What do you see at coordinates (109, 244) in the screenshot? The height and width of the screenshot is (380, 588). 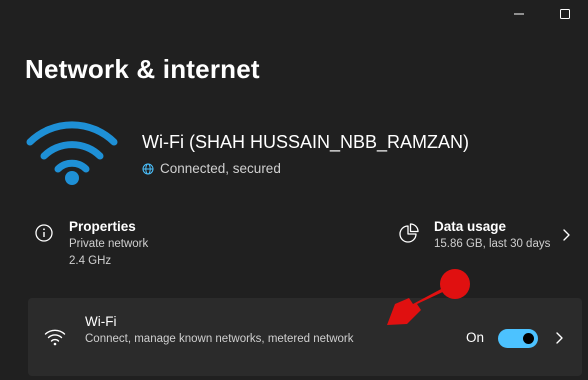 I see `properties-network-type: Private network` at bounding box center [109, 244].